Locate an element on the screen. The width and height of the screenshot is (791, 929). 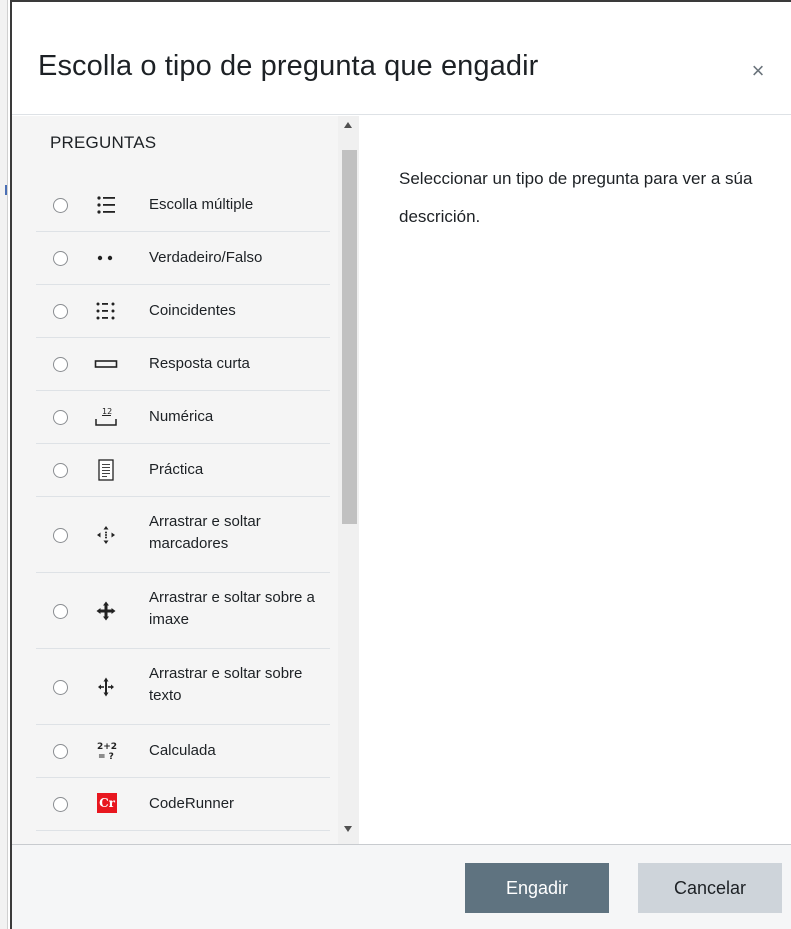
scroll-up-arrow-icon is located at coordinates (348, 125).